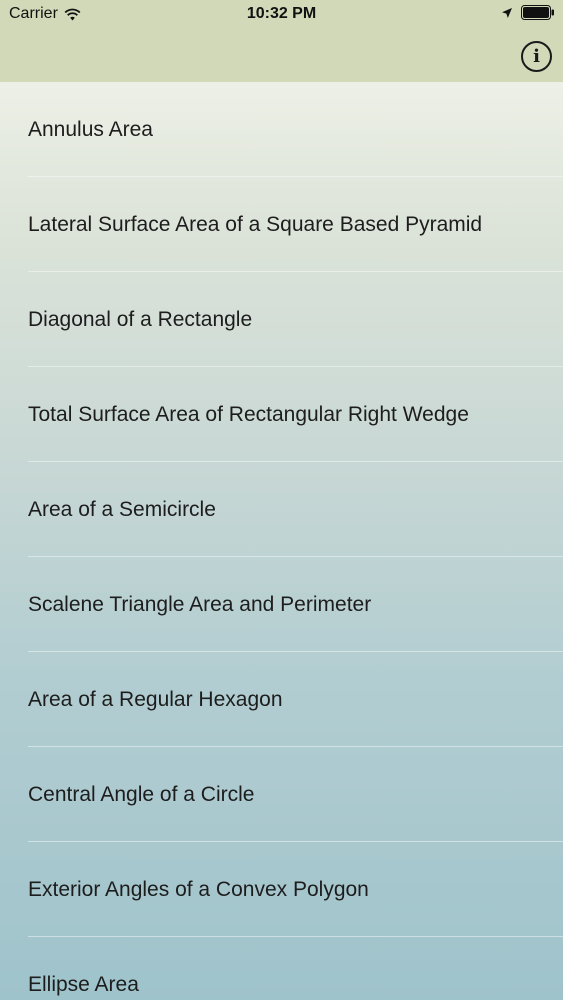 The image size is (563, 1000). What do you see at coordinates (155, 699) in the screenshot?
I see `list-item-label: Area of a Regular Hexagon` at bounding box center [155, 699].